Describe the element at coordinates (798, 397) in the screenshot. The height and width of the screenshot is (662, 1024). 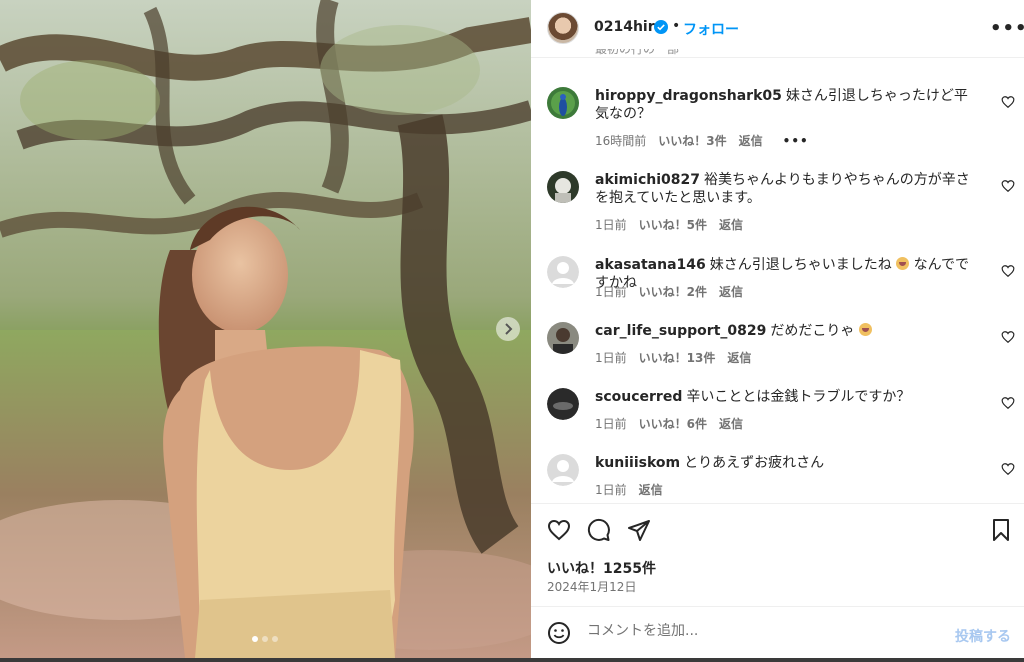
I see `comment-body: 辛いこととは金銭トラブルですか？` at that location.